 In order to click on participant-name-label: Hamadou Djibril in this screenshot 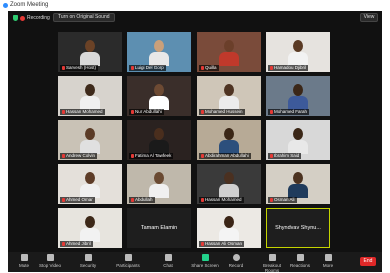, I will do `click(288, 68)`.